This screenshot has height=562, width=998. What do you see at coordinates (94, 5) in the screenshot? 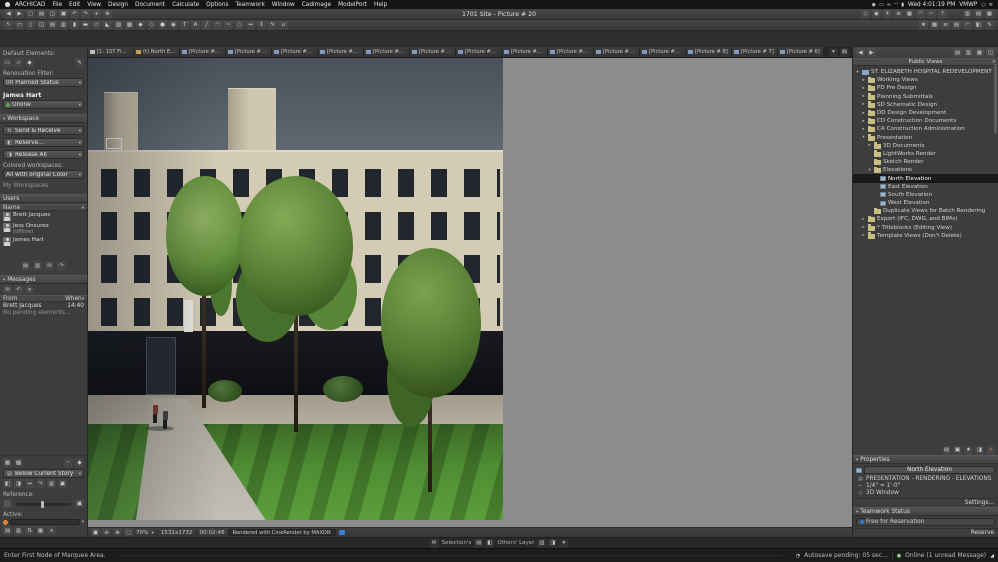
I see `menu-item: View` at bounding box center [94, 5].